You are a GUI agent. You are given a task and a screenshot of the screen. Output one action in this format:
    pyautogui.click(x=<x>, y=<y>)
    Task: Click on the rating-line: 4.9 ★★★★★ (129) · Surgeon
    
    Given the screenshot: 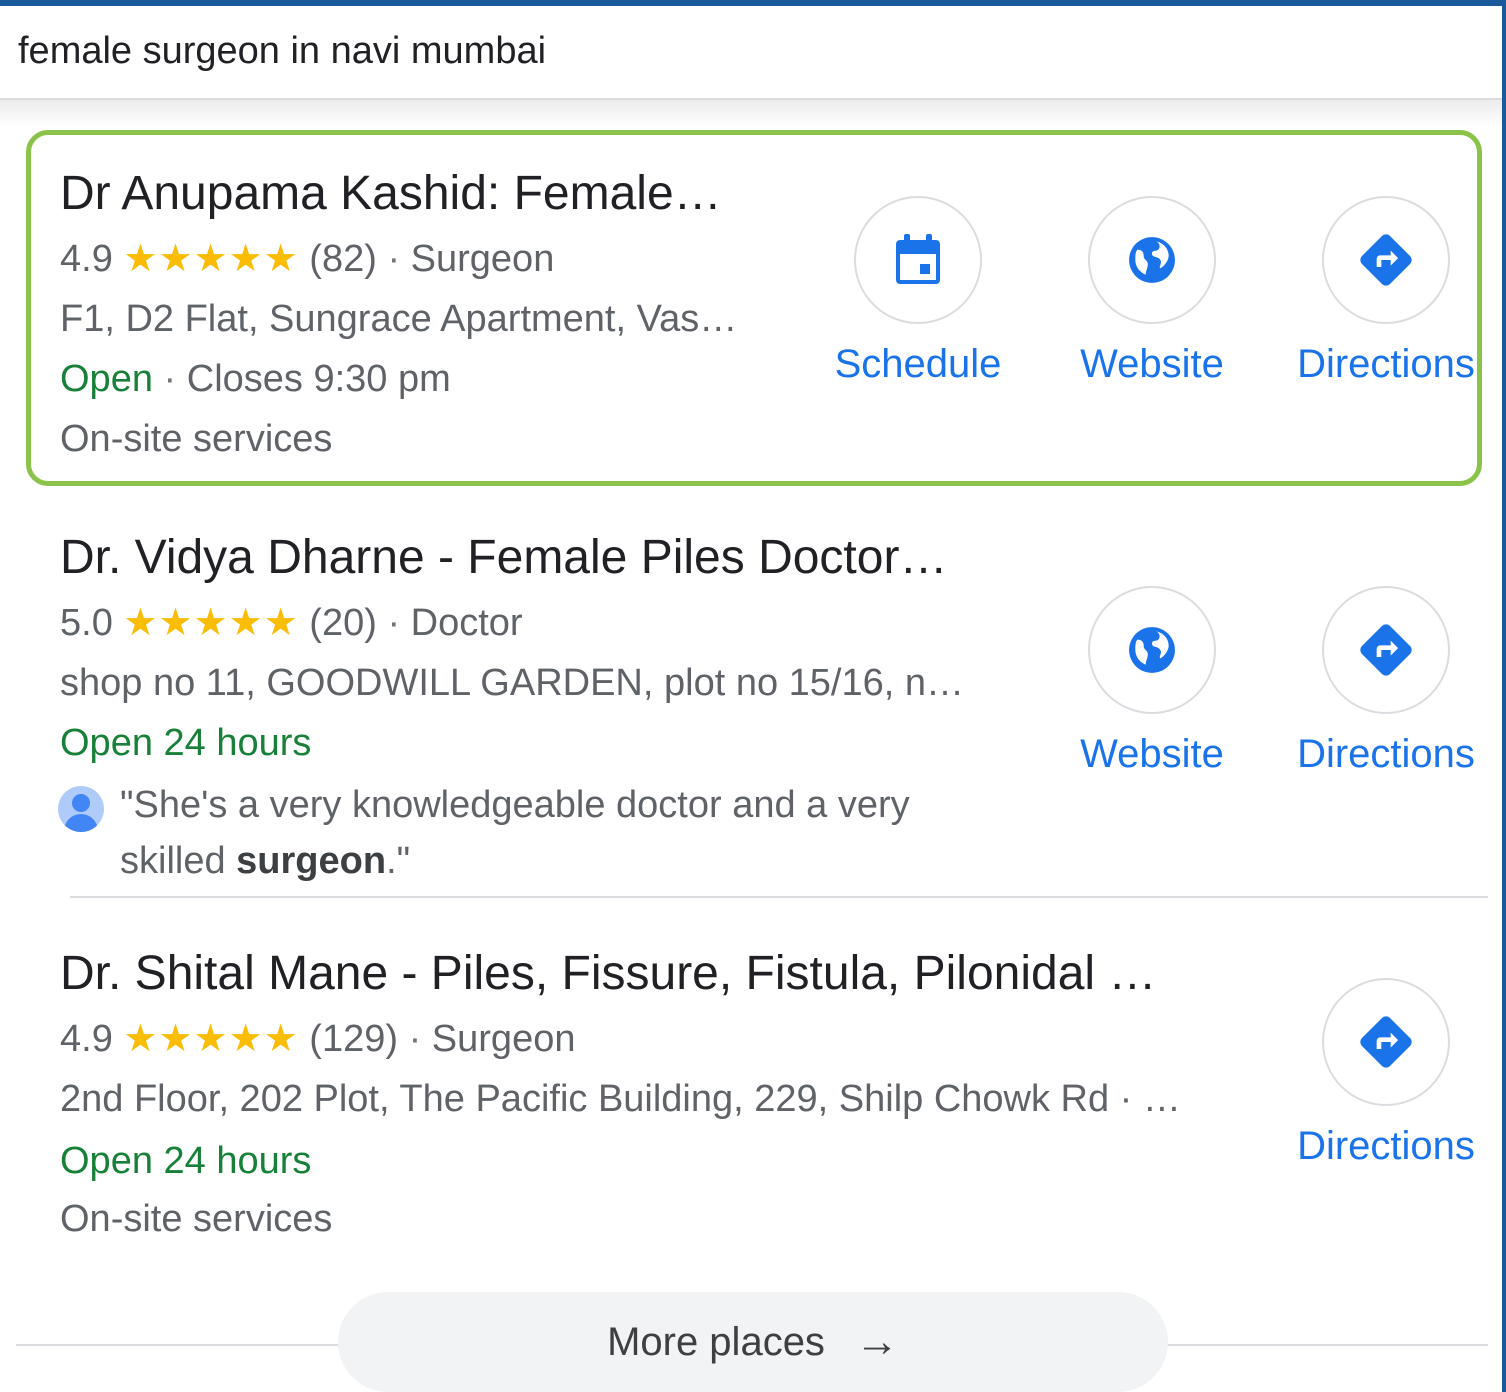 What is the action you would take?
    pyautogui.click(x=317, y=1039)
    